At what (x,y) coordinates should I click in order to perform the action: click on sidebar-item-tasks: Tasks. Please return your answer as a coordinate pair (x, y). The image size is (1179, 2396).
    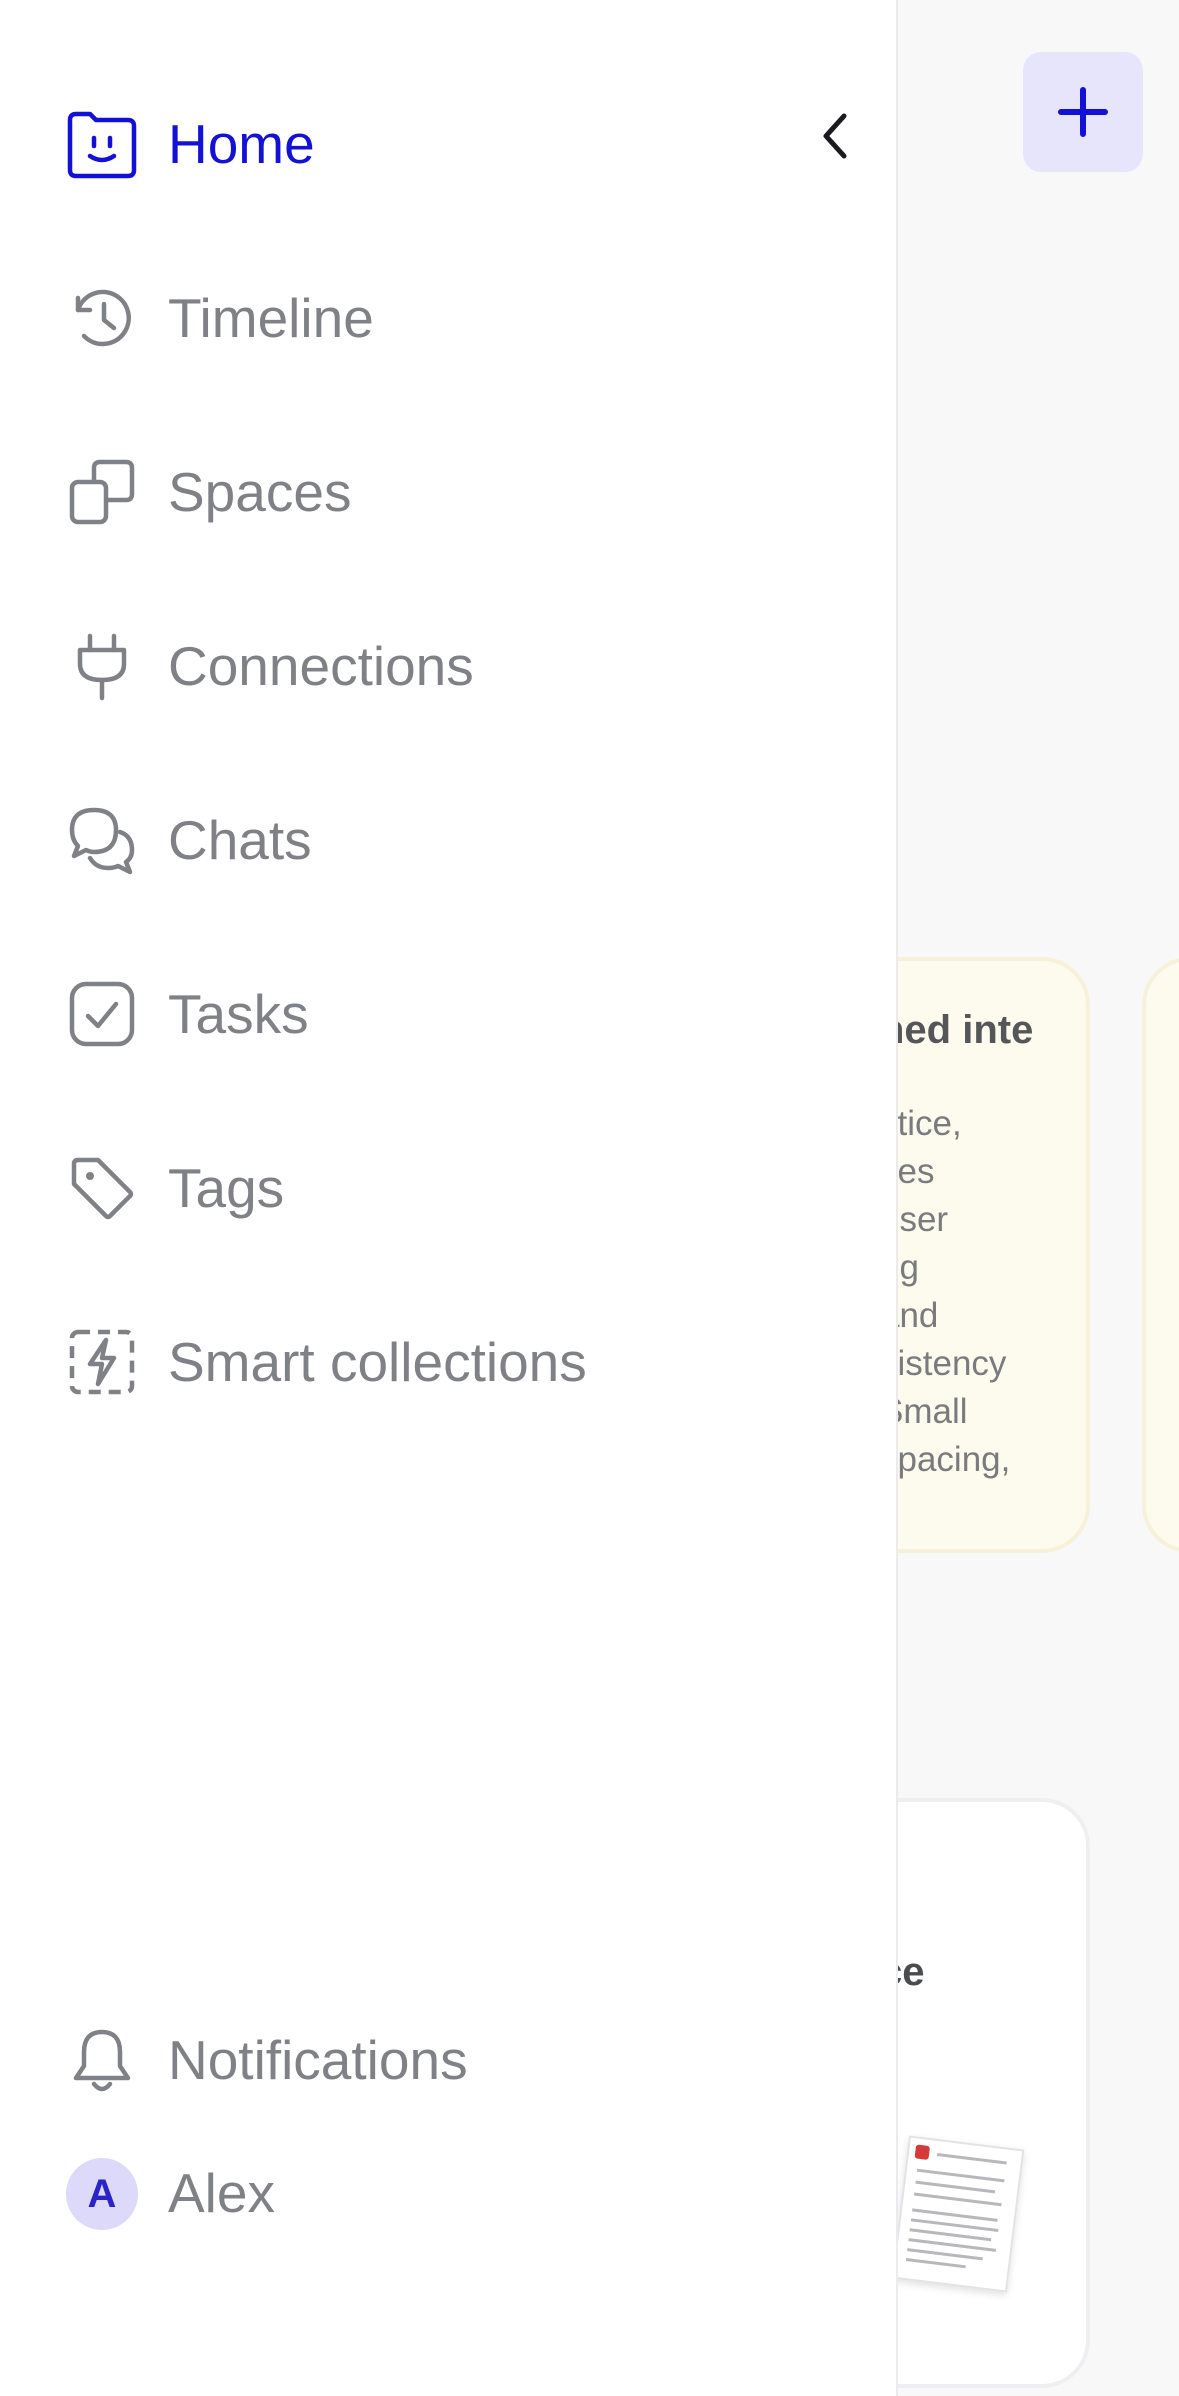
    Looking at the image, I should click on (449, 1006).